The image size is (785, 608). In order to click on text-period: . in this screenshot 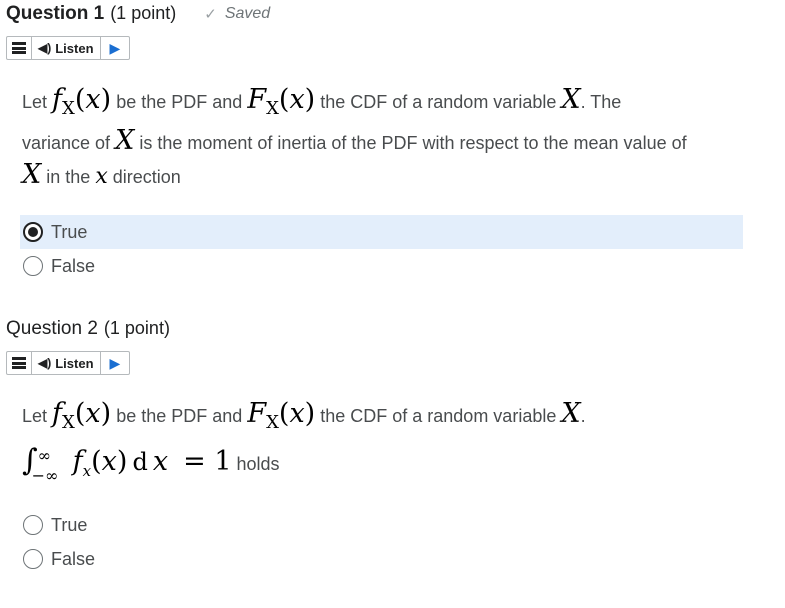, I will do `click(583, 416)`.